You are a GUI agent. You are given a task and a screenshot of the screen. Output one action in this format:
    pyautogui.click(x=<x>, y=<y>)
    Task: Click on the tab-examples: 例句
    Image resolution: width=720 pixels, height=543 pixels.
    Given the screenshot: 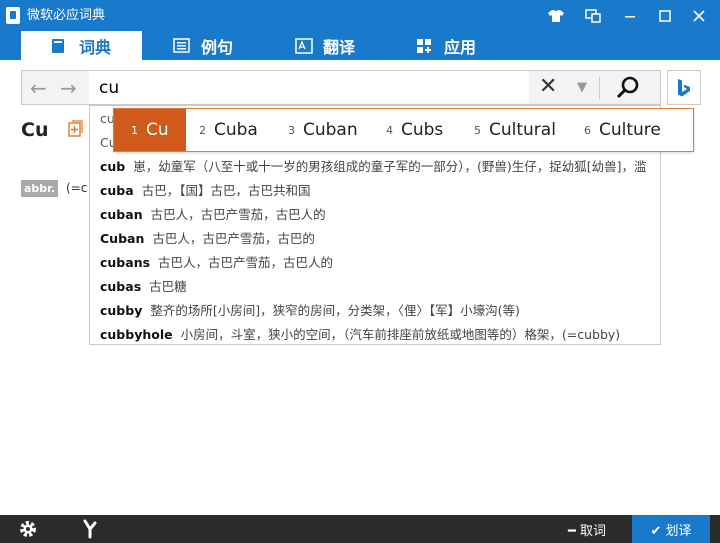 What is the action you would take?
    pyautogui.click(x=203, y=45)
    